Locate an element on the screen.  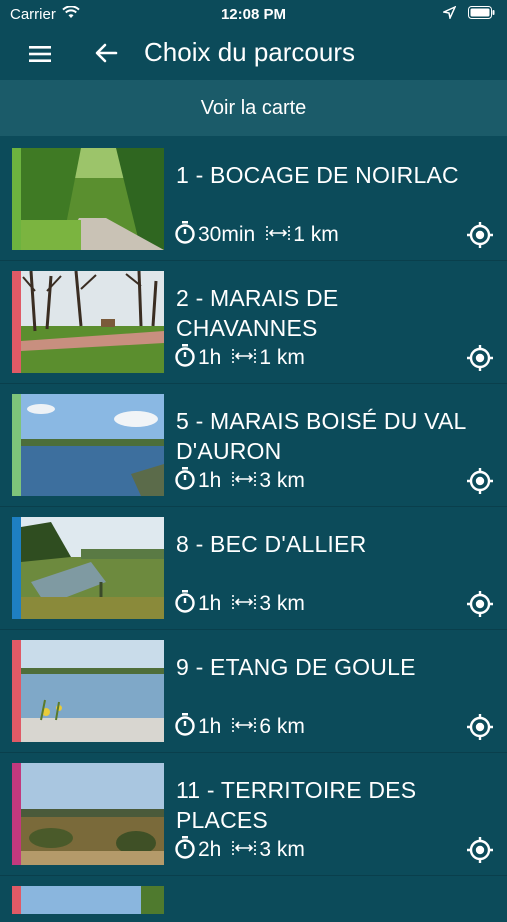
battery-icon is located at coordinates (481, 14).